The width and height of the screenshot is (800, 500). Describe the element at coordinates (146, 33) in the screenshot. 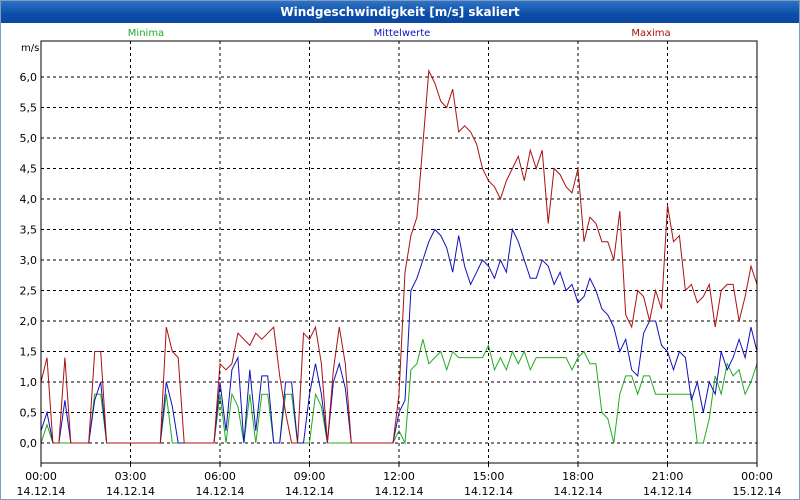

I see `legend-minima: Minima` at that location.